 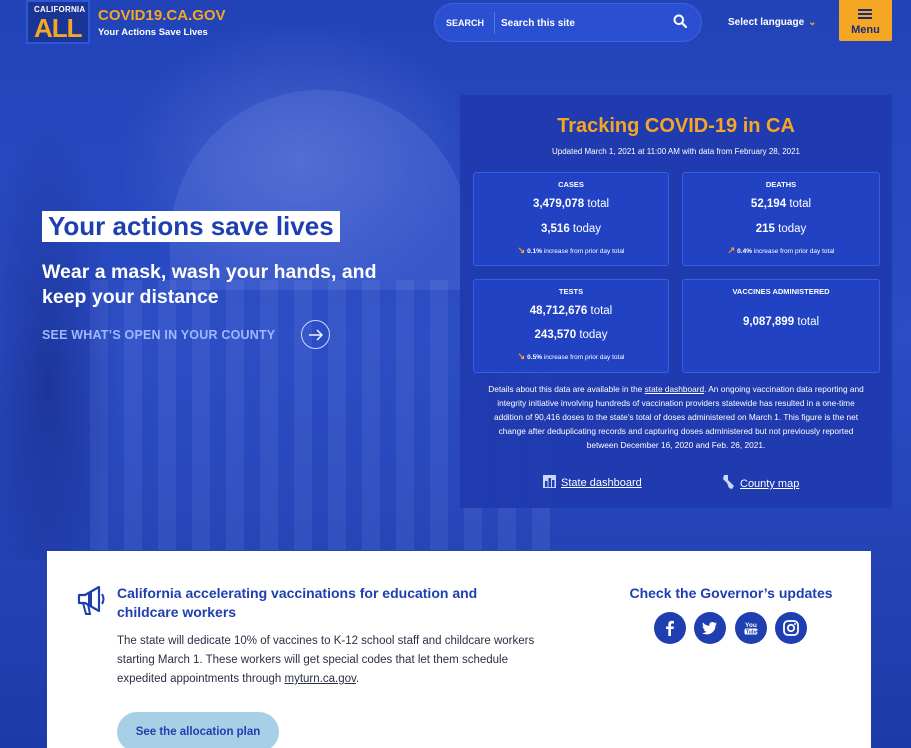 I want to click on svg-text: Tube, so click(x=752, y=632).